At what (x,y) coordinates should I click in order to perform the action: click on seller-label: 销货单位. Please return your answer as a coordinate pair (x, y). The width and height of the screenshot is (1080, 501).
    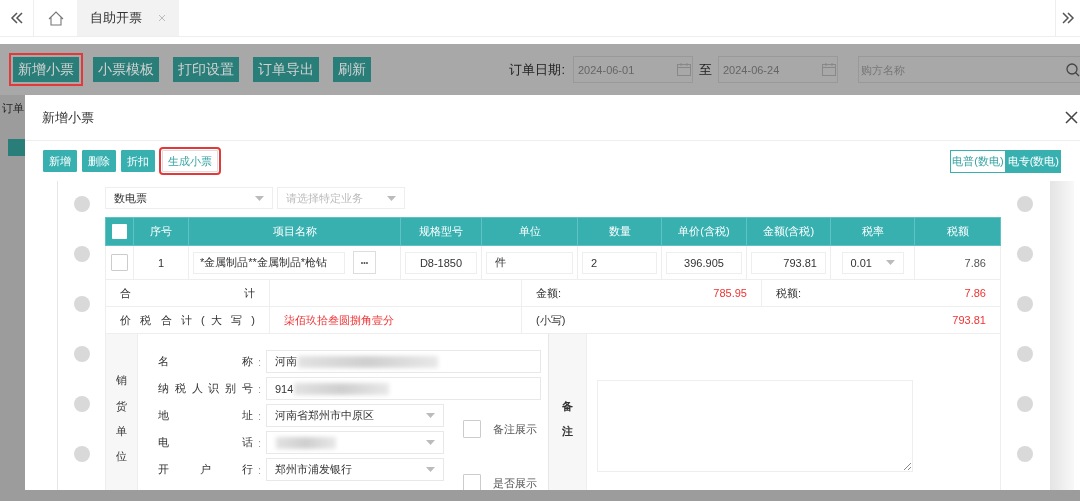
    Looking at the image, I should click on (121, 419).